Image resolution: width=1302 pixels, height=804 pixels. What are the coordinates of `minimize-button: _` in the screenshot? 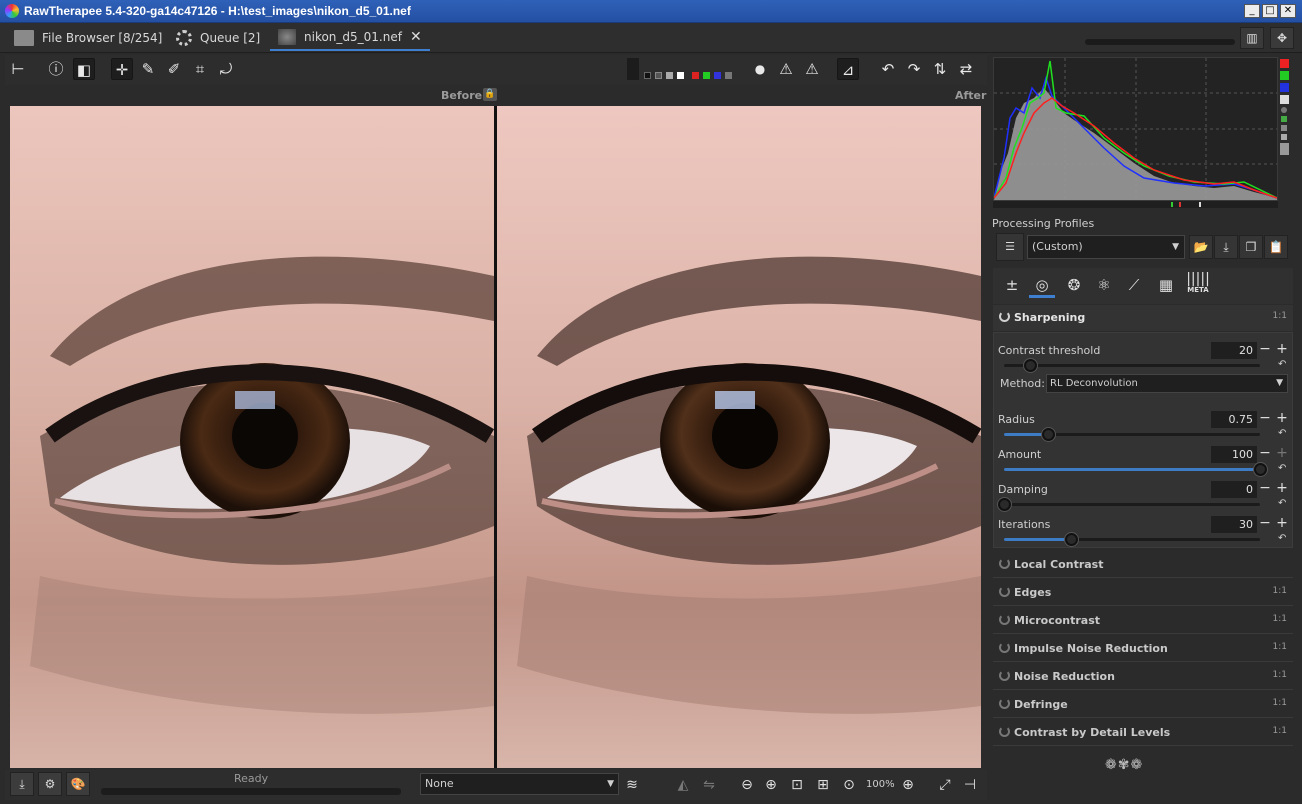 It's located at (1252, 11).